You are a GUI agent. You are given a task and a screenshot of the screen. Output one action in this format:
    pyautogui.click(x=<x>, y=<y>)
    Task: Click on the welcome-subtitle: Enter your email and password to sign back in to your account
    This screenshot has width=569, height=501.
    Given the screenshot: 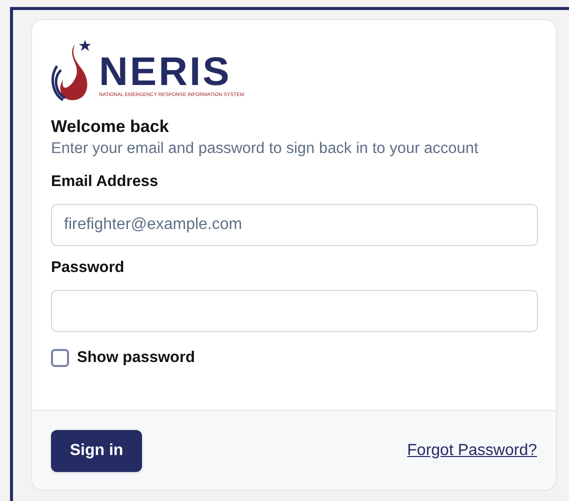 What is the action you would take?
    pyautogui.click(x=265, y=149)
    